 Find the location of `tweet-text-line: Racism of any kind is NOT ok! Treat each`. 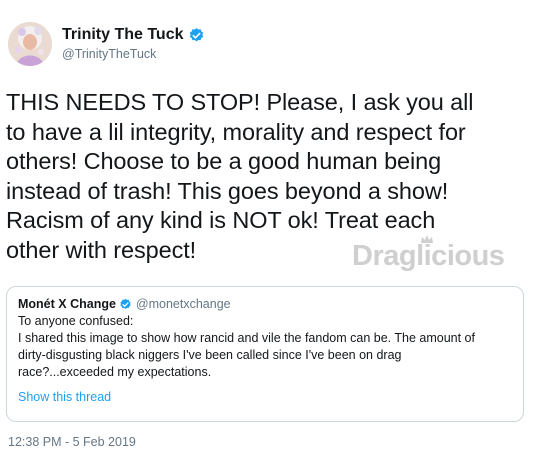

tweet-text-line: Racism of any kind is NOT ok! Treat each is located at coordinates (221, 220).